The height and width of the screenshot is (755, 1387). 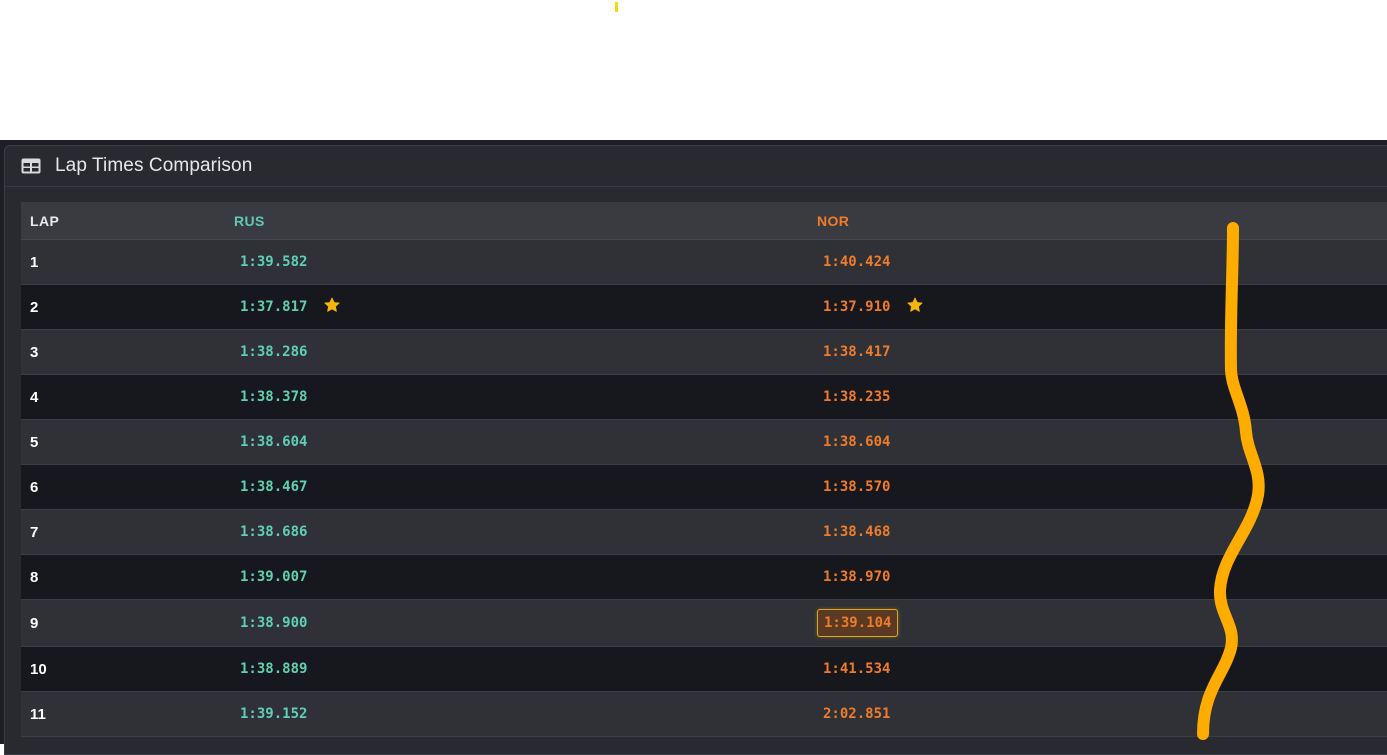 What do you see at coordinates (34, 442) in the screenshot?
I see `lap-number: 5` at bounding box center [34, 442].